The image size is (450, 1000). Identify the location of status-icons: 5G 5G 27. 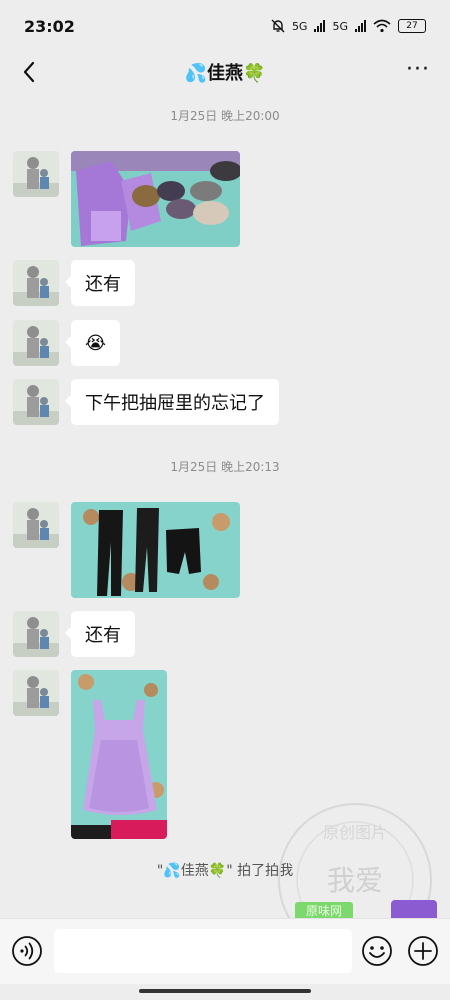
(348, 26).